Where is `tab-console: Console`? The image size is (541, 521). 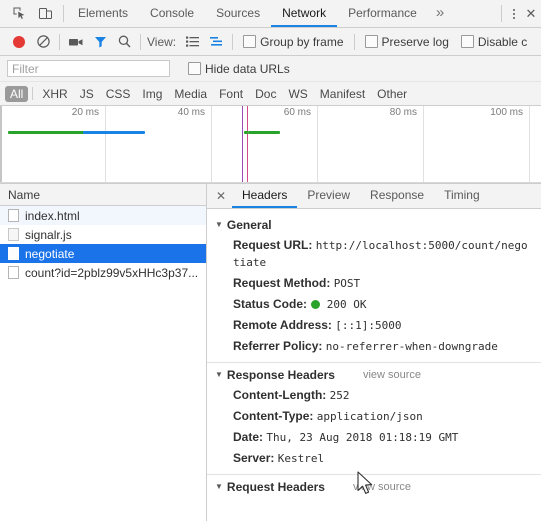 tab-console: Console is located at coordinates (172, 13).